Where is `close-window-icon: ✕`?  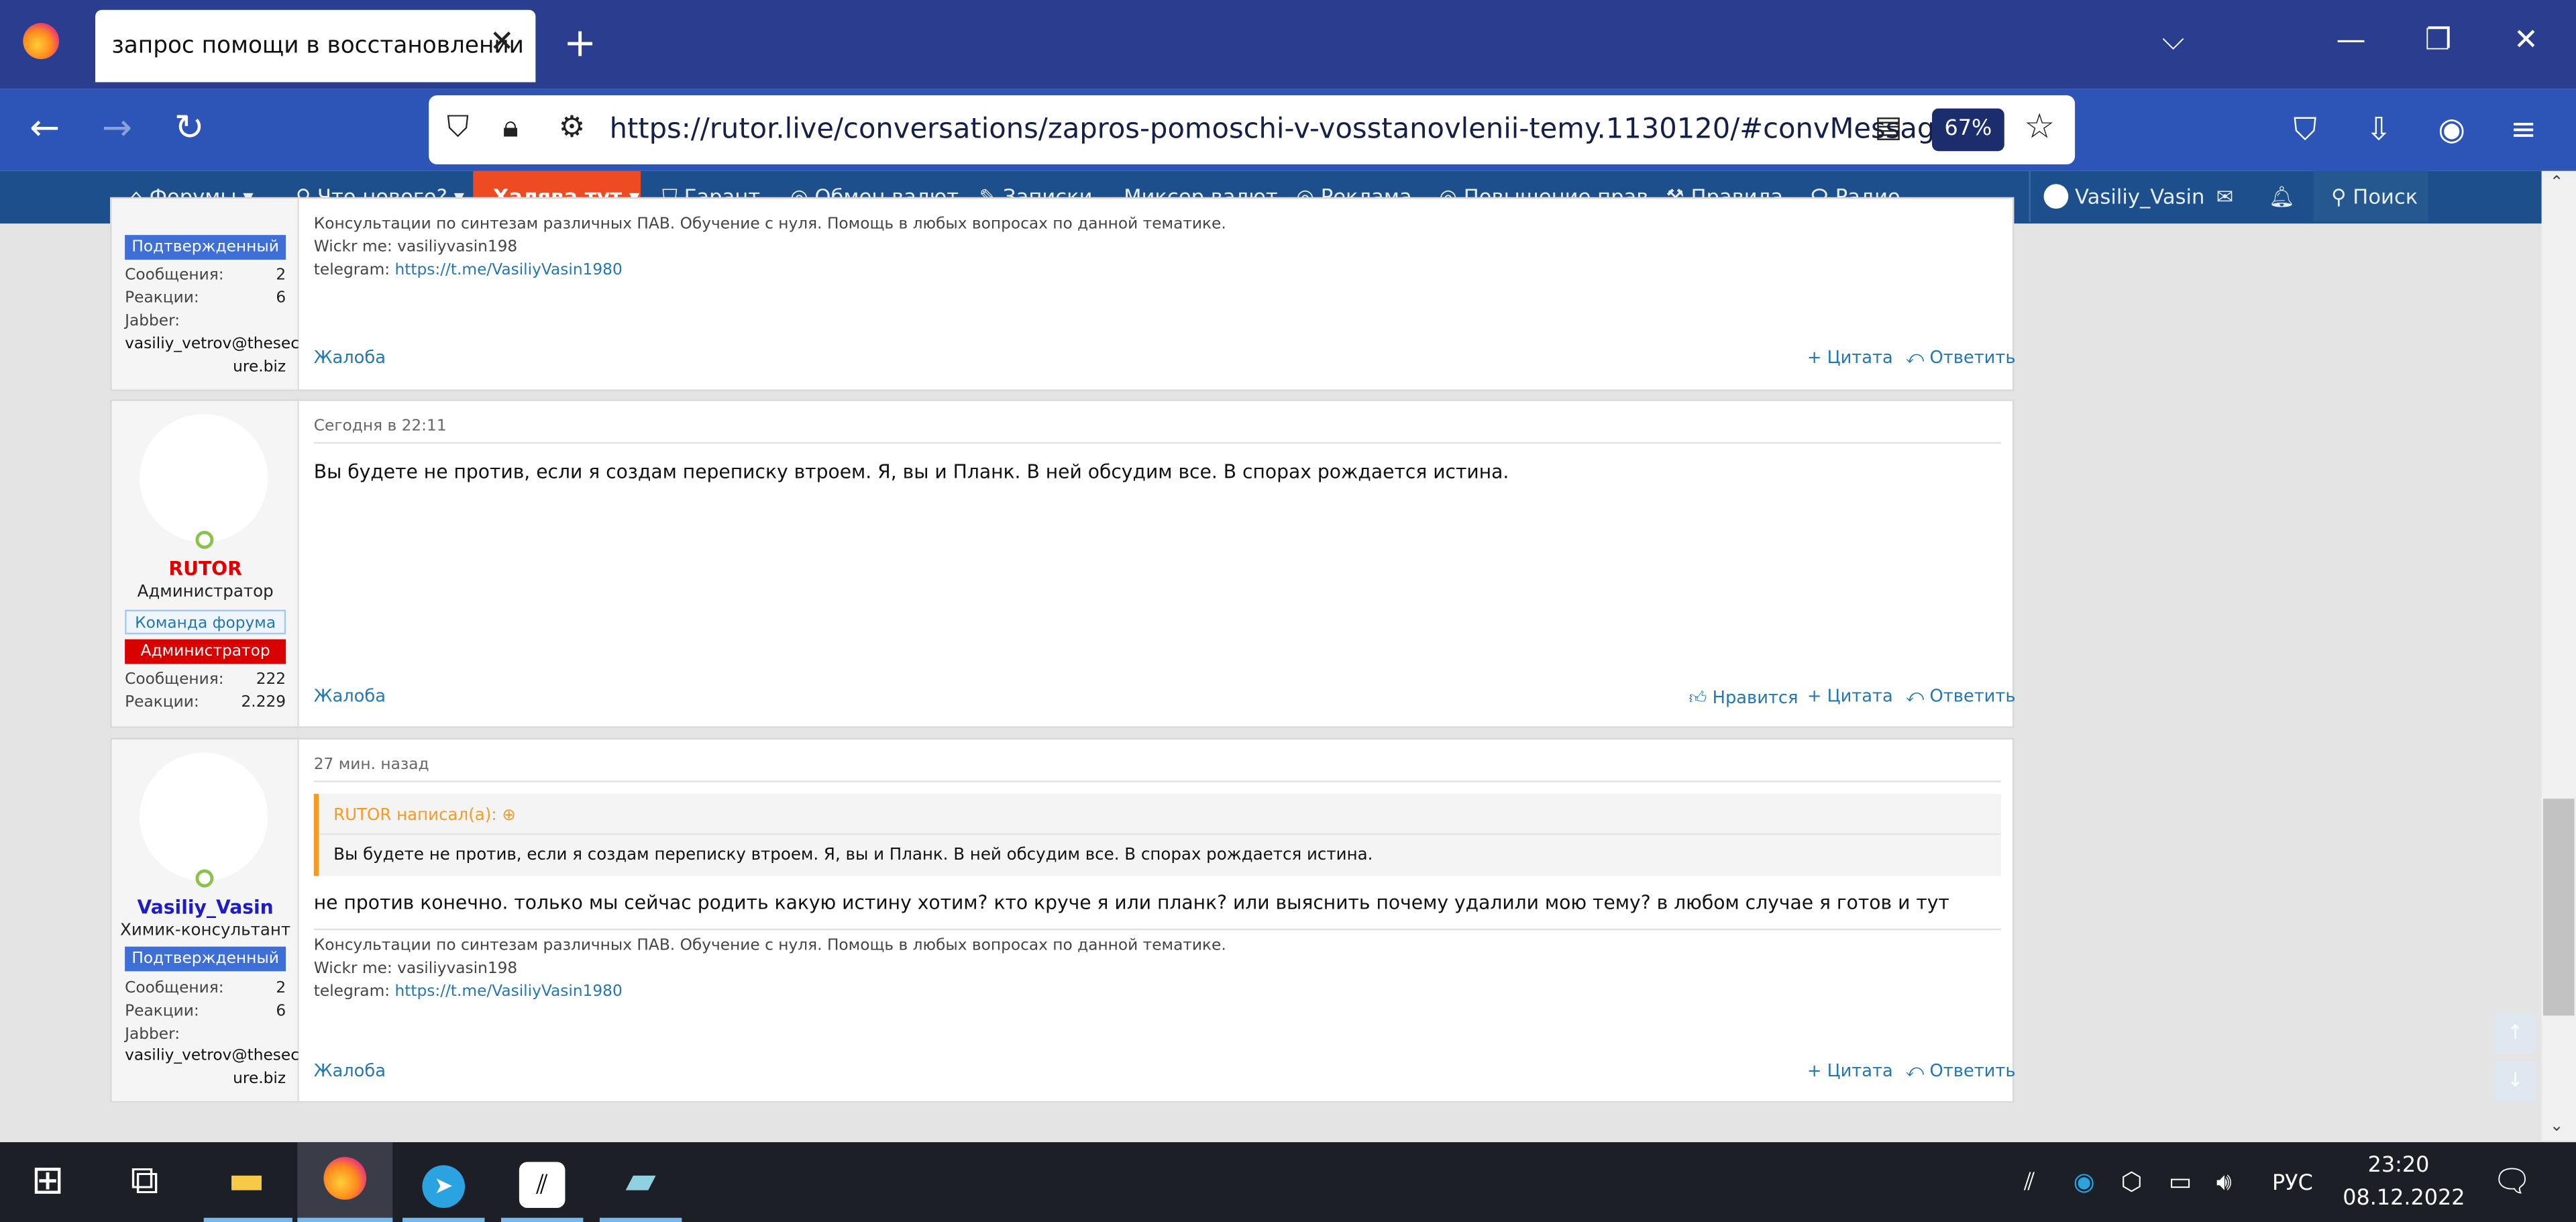 close-window-icon: ✕ is located at coordinates (2526, 40).